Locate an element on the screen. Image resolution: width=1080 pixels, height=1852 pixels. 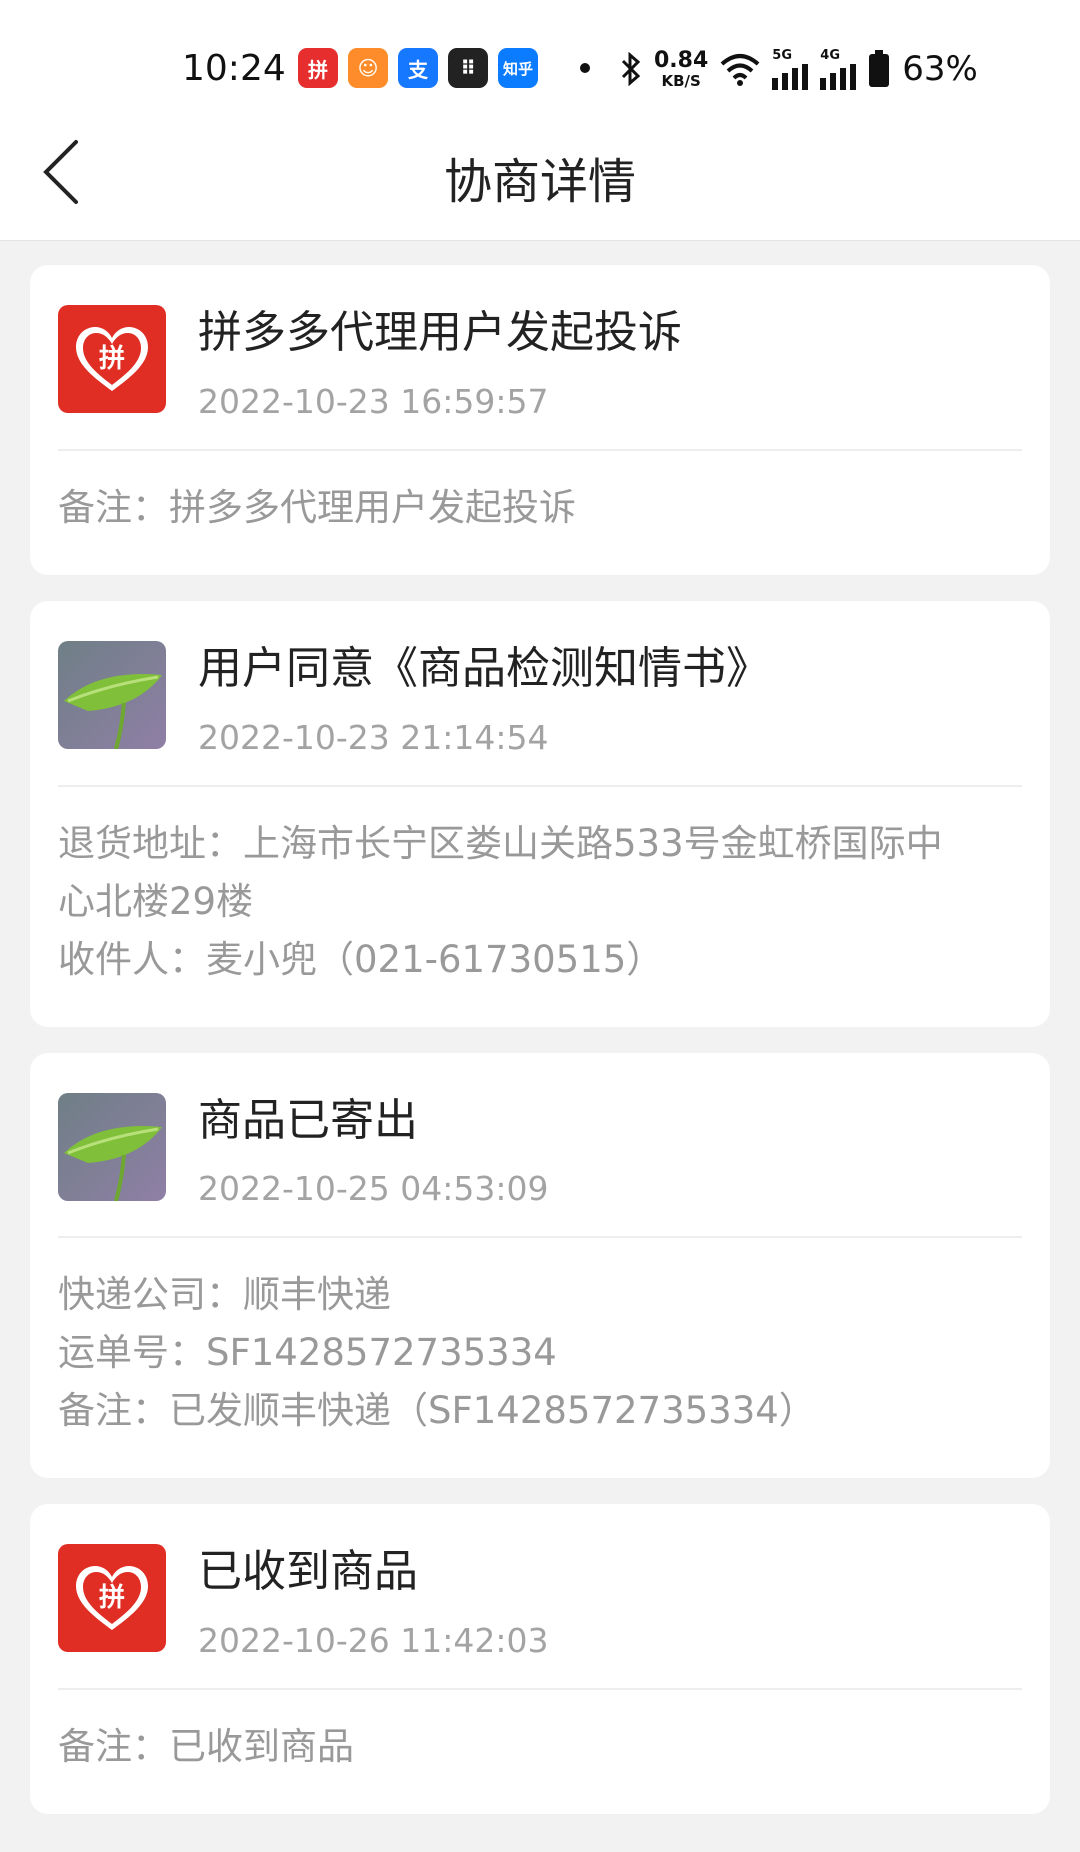
status-indicators: 0.84 KB/S 5G 4G 63% is located at coordinates (799, 69).